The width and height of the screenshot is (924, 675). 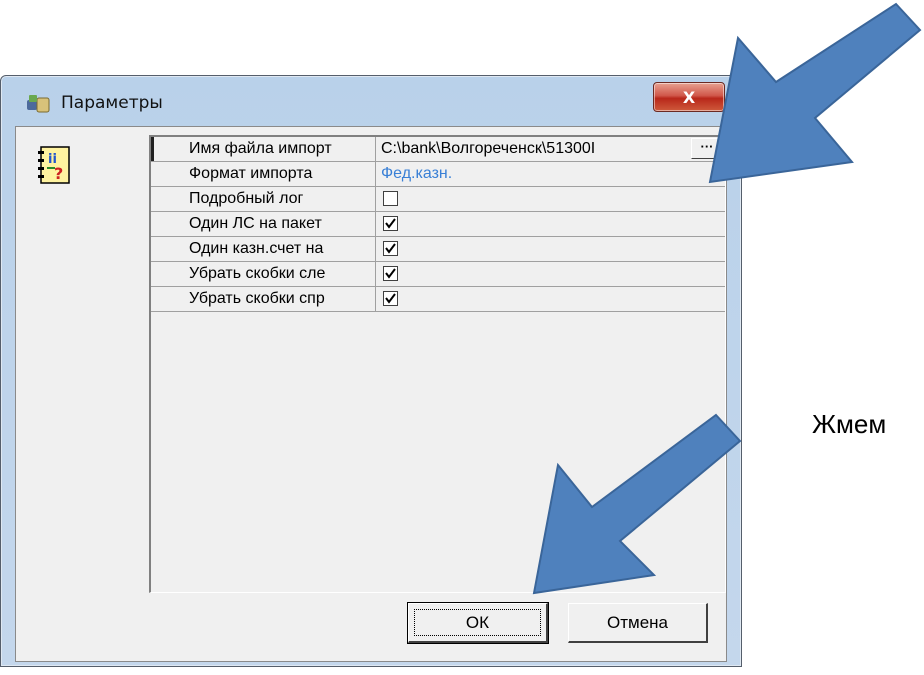 I want to click on row-key: Формат импорта, so click(x=263, y=174).